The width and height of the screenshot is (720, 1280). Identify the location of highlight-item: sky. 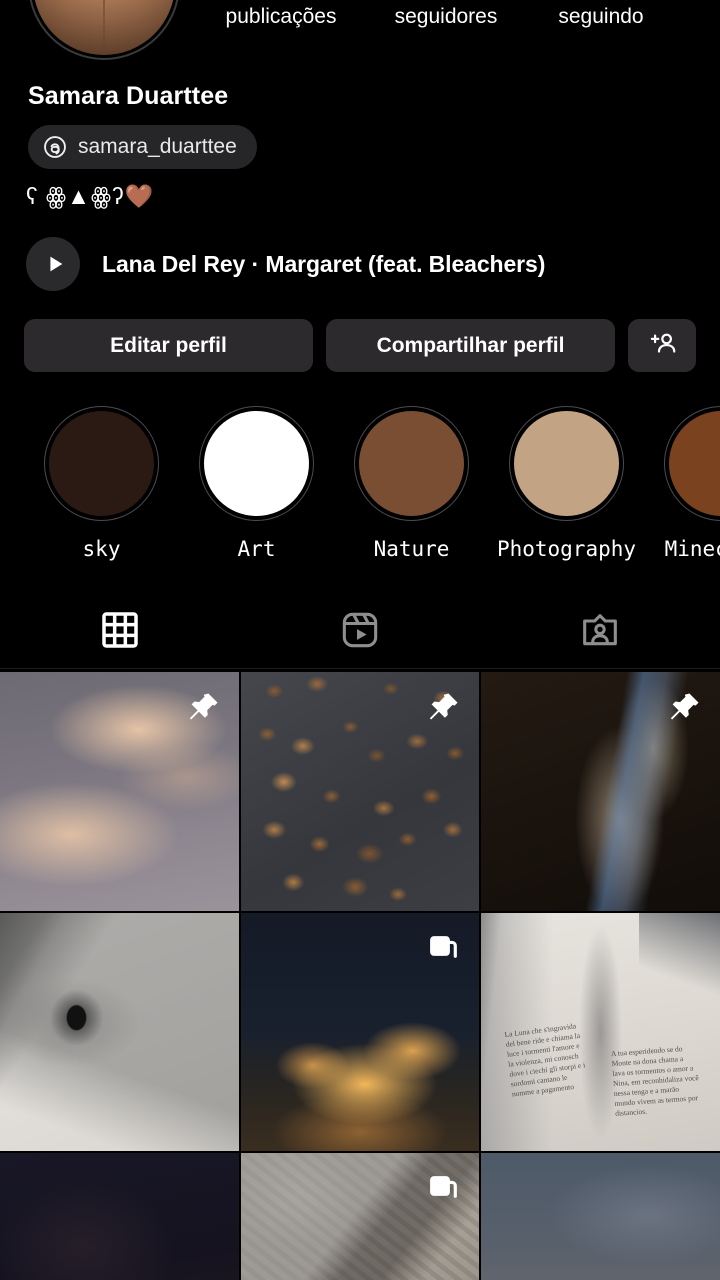
(101, 483).